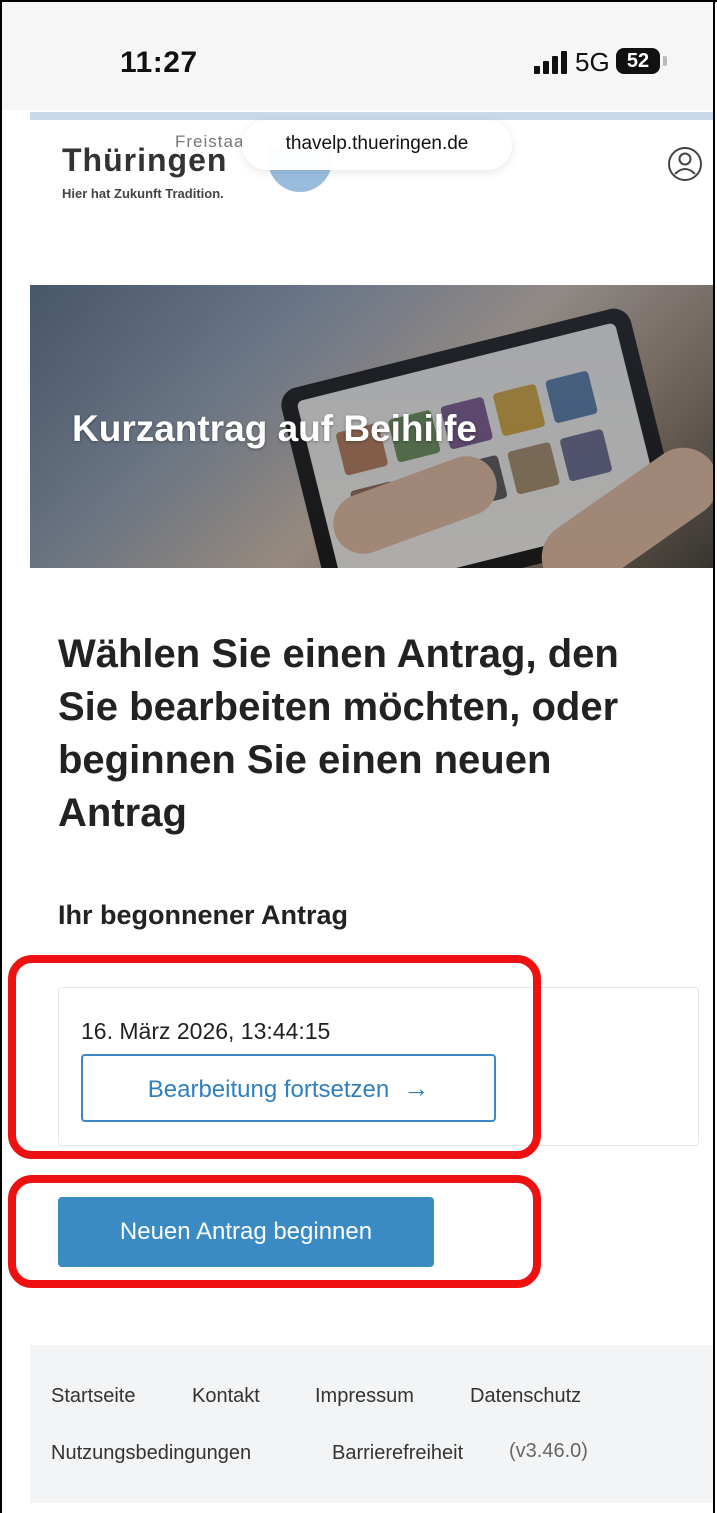  Describe the element at coordinates (151, 1453) in the screenshot. I see `footer-link-nutzungsbedingungen: Nutzungsbedingungen` at that location.